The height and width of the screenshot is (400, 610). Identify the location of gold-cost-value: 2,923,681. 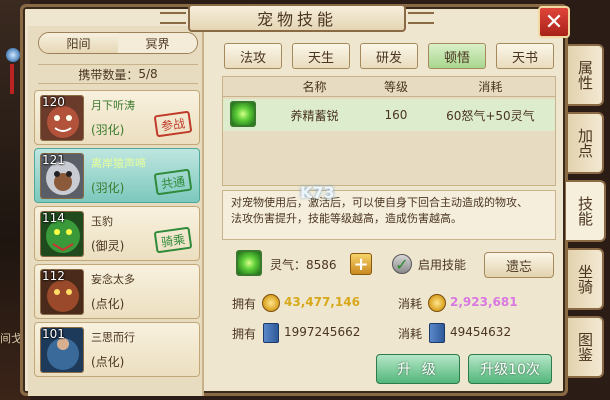
(484, 302).